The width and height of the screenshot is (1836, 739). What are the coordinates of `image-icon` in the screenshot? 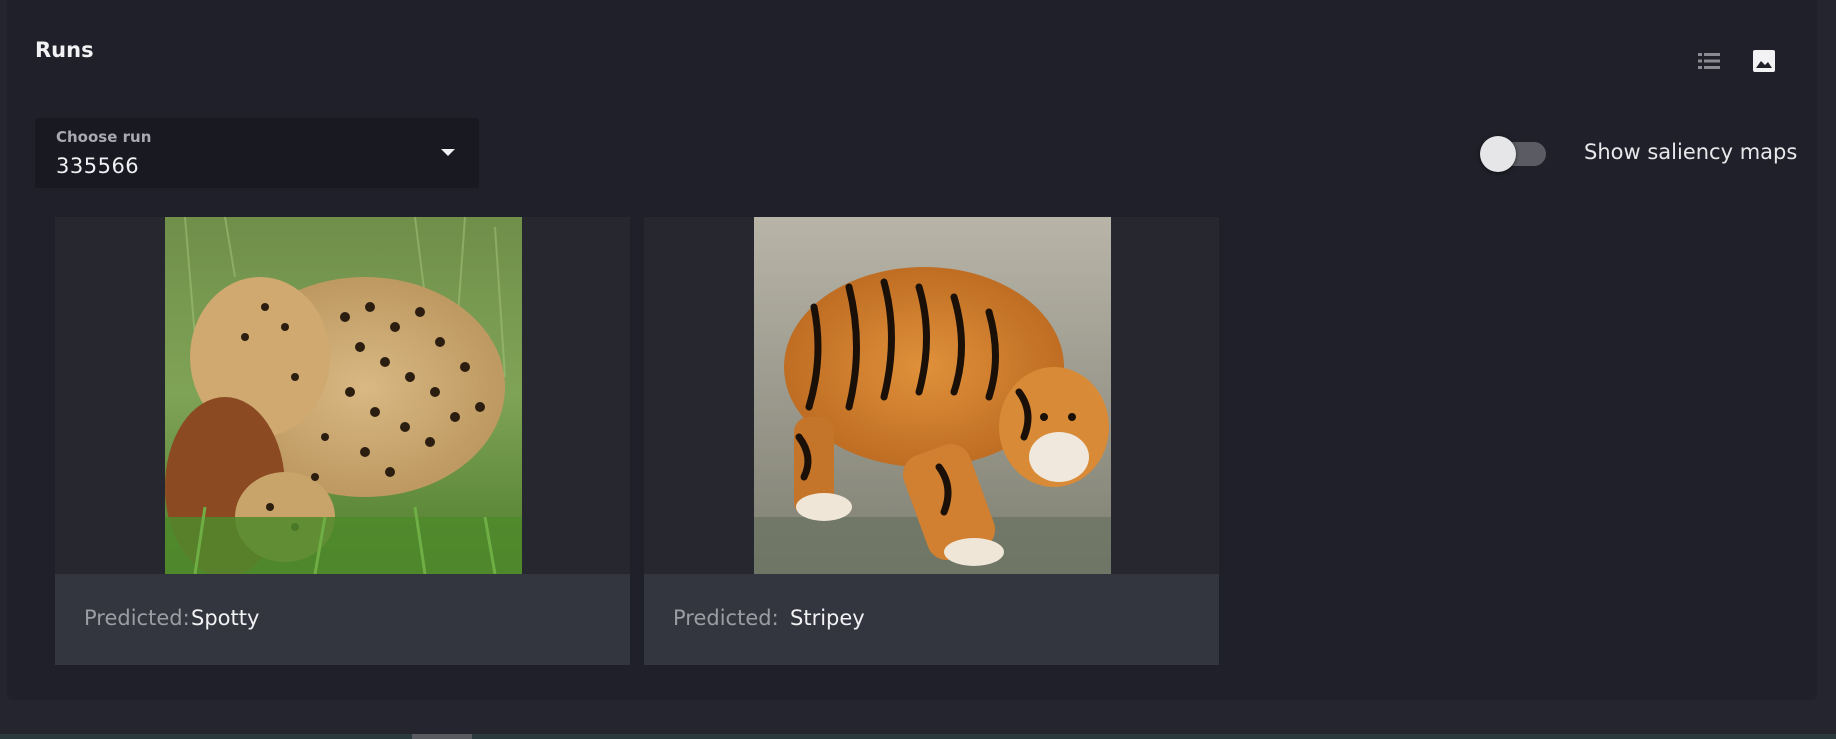 It's located at (1764, 61).